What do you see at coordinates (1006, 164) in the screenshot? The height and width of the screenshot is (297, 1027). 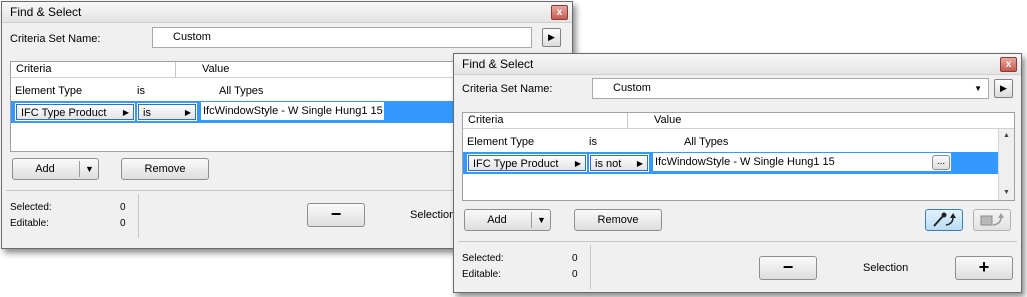 I see `table-scrollbar: ▲ ▼` at bounding box center [1006, 164].